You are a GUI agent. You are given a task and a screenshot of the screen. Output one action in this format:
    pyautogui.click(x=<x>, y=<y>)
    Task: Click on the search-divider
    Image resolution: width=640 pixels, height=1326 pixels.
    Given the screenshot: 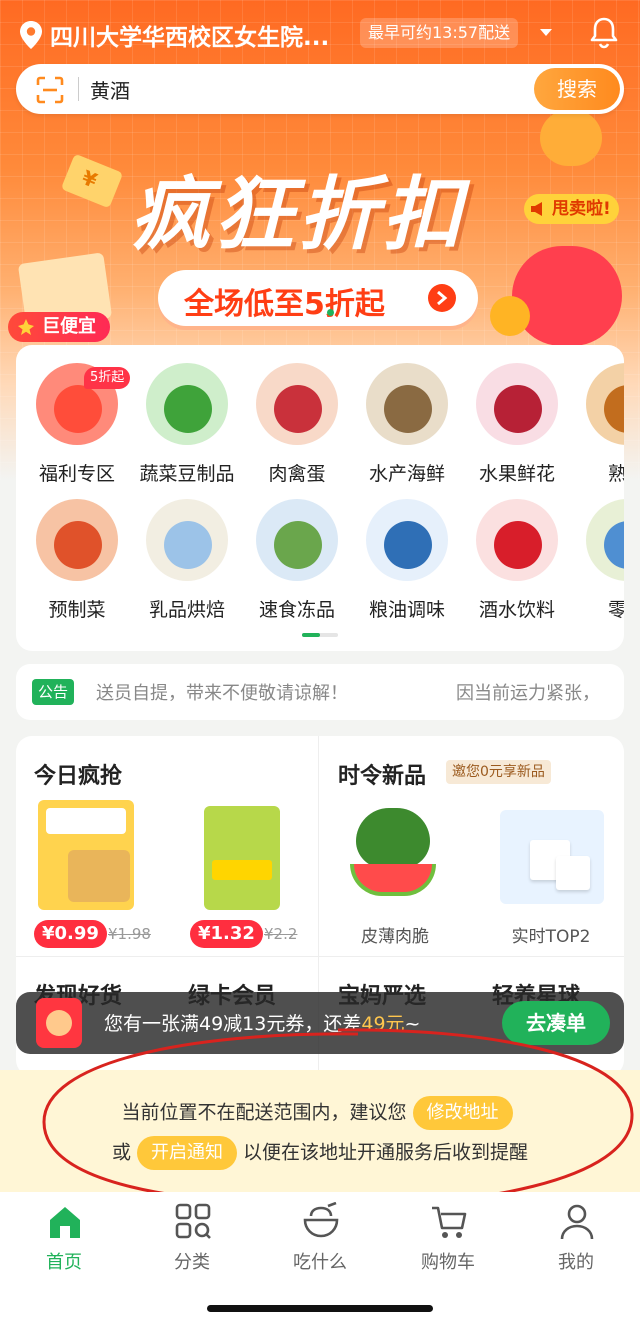 What is the action you would take?
    pyautogui.click(x=78, y=89)
    